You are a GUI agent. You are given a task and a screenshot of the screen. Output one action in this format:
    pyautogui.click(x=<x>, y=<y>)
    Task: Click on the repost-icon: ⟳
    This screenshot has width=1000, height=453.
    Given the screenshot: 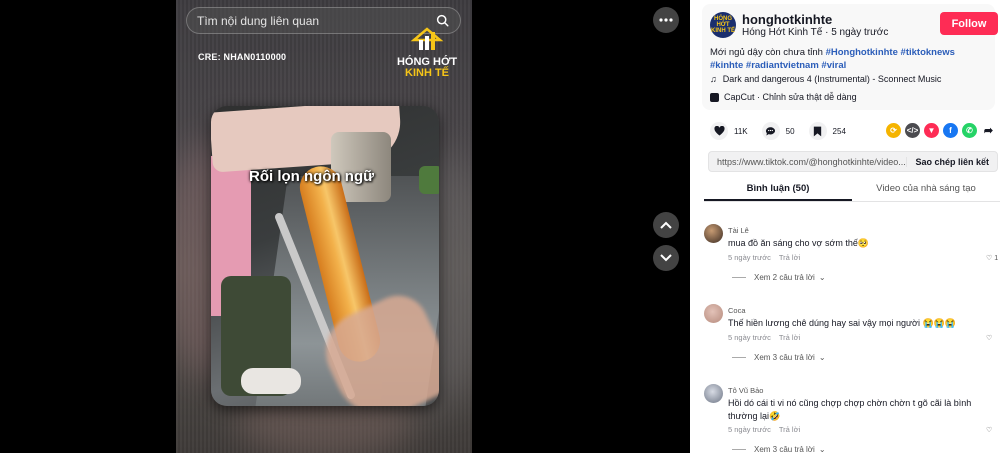 What is the action you would take?
    pyautogui.click(x=893, y=130)
    